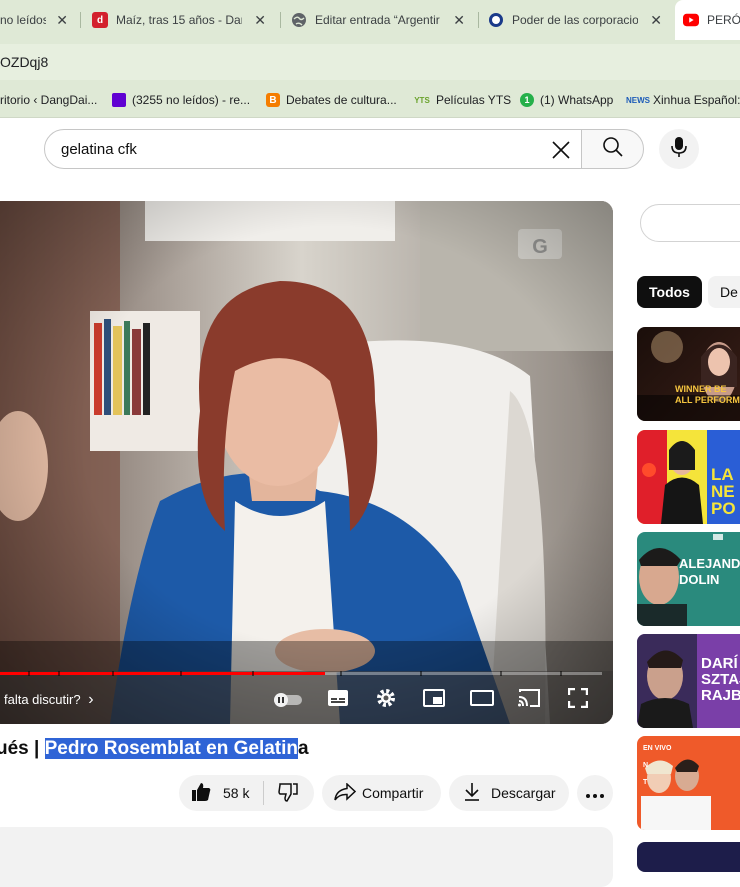 This screenshot has width=740, height=887. What do you see at coordinates (690, 223) in the screenshot?
I see `chat-or-side-search` at bounding box center [690, 223].